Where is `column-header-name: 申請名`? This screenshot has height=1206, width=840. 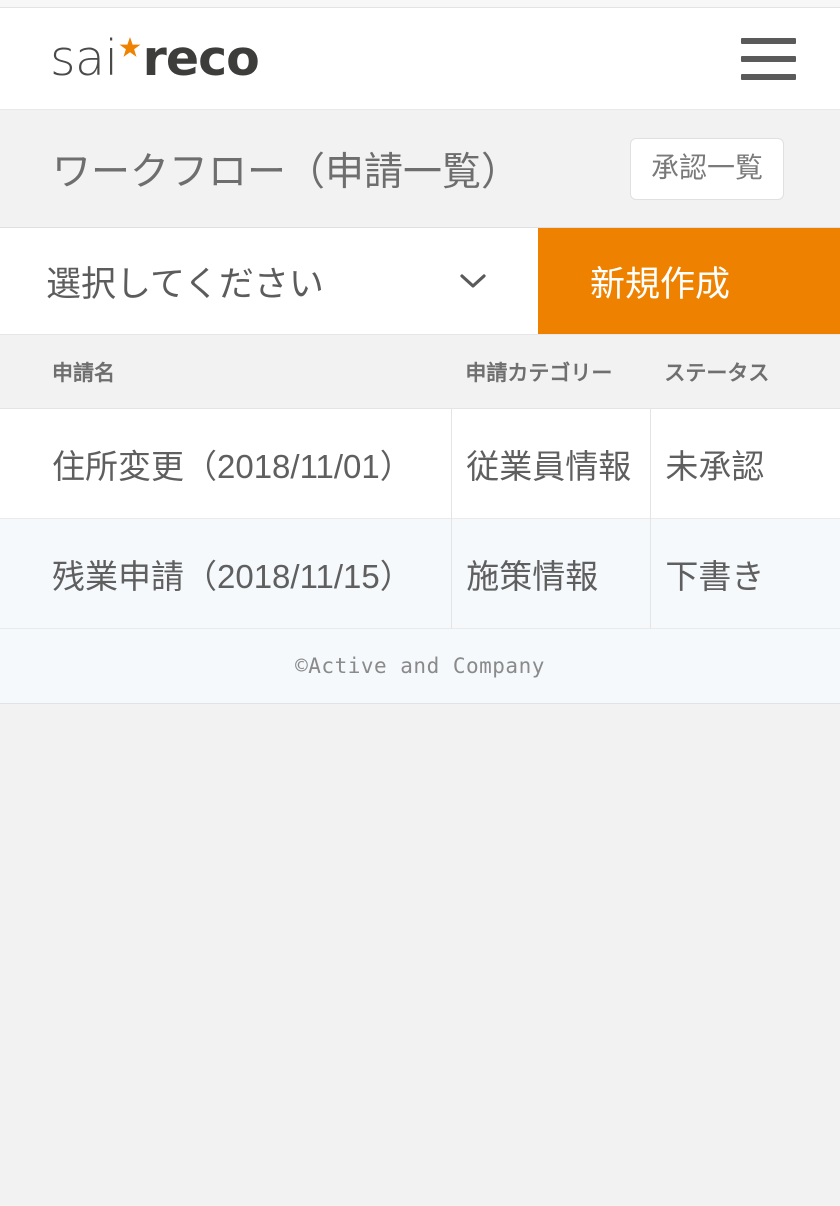
column-header-name: 申請名 is located at coordinates (83, 373).